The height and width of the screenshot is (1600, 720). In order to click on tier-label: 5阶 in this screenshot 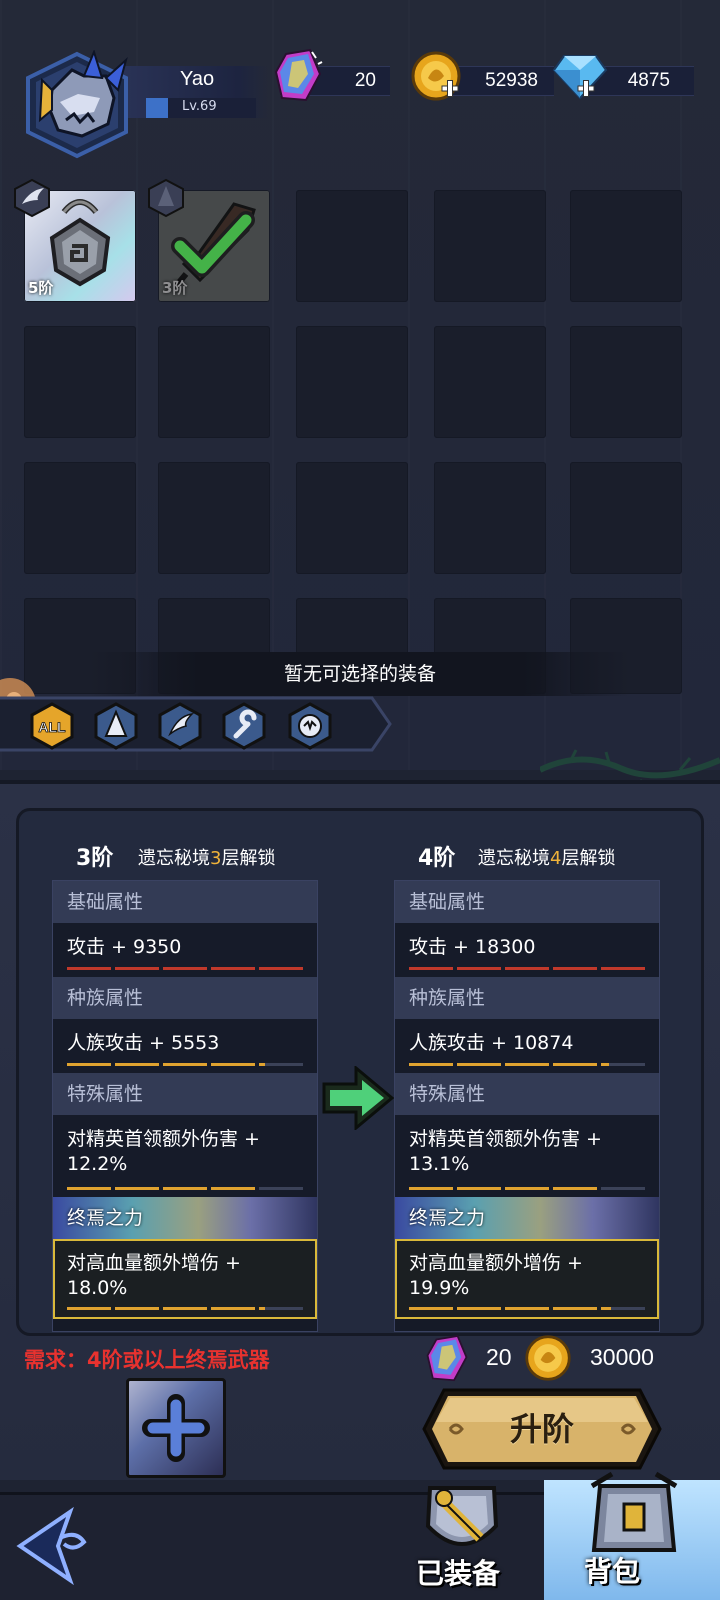, I will do `click(41, 288)`.